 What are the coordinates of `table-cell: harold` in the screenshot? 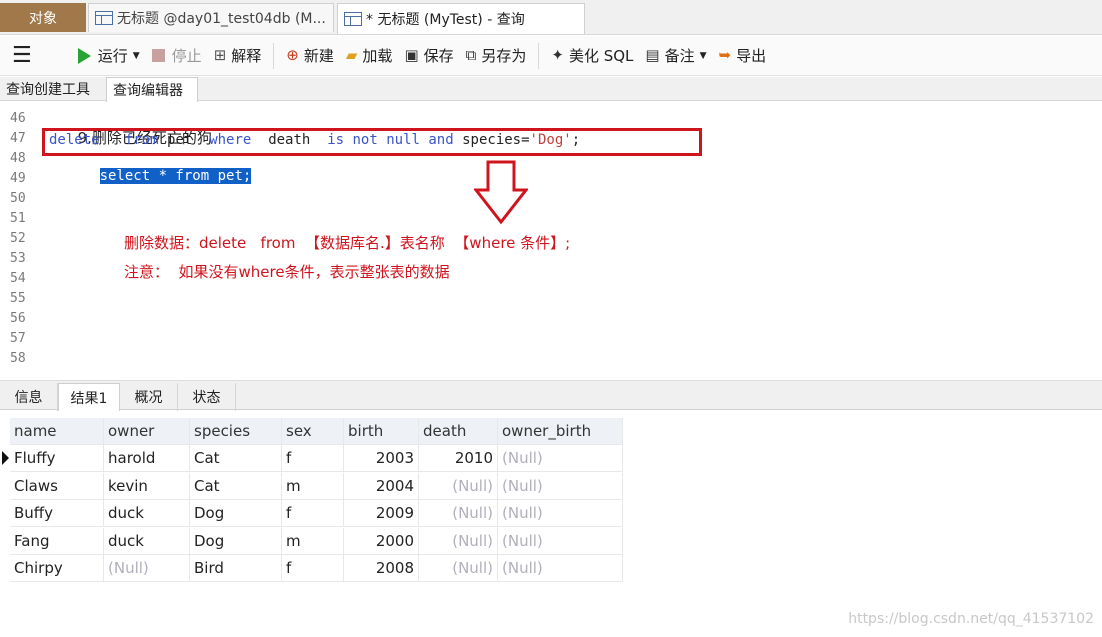 It's located at (147, 458).